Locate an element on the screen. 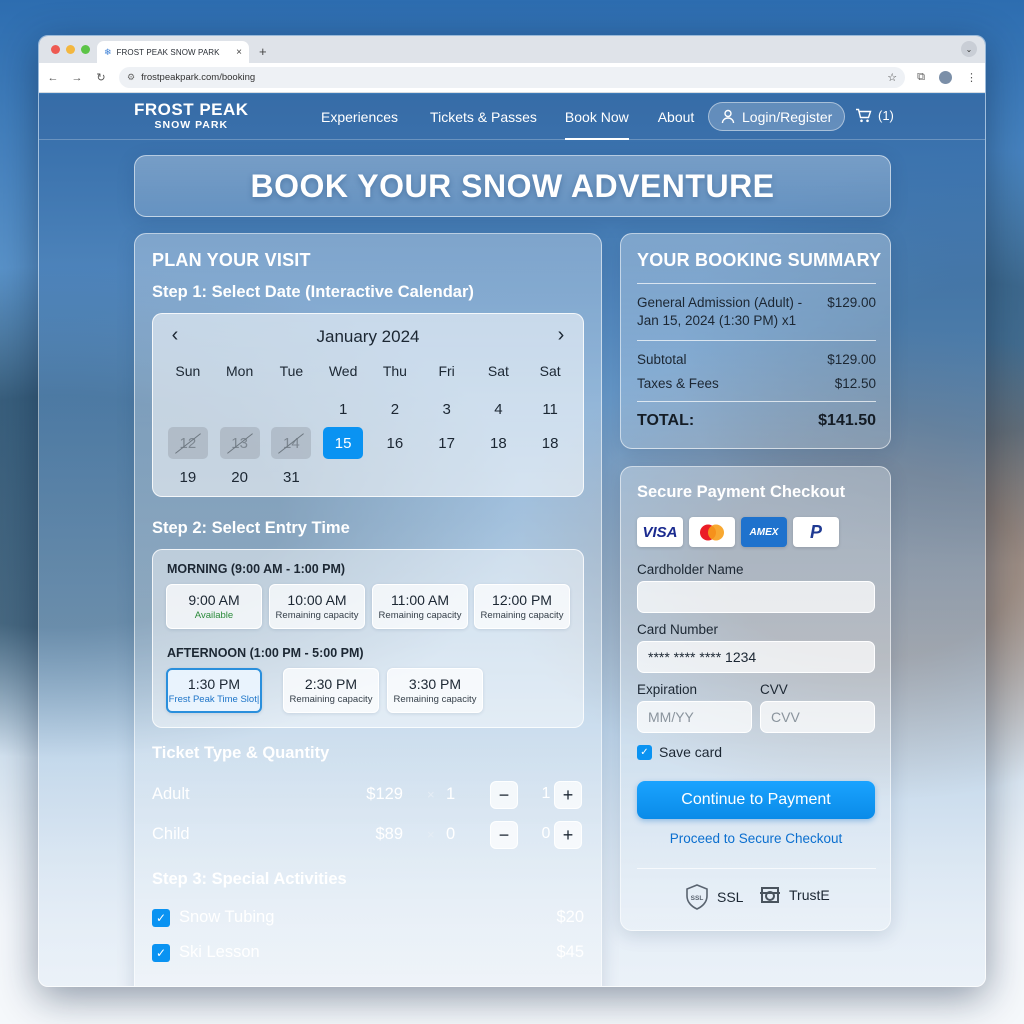  truste-label: TrustE is located at coordinates (809, 895).